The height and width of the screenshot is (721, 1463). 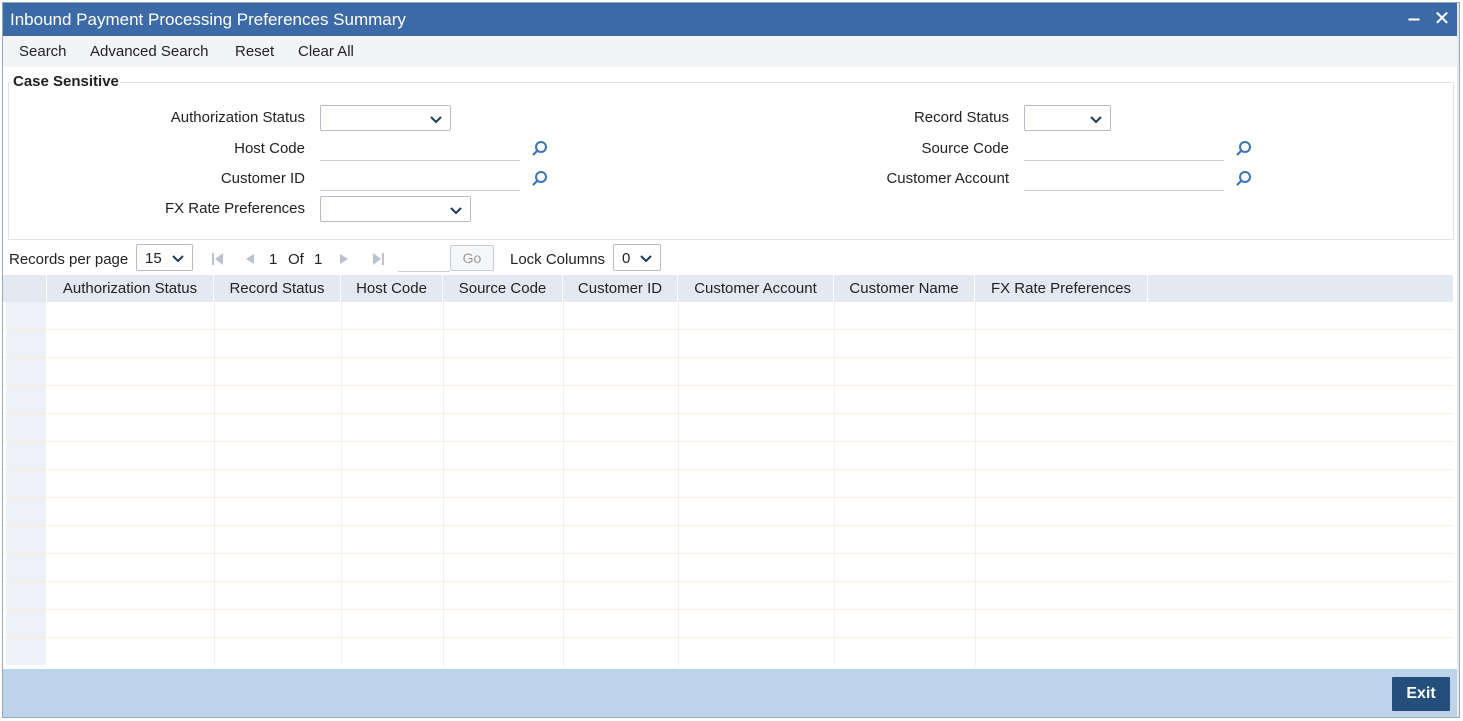 I want to click on source-code-label: Source Code, so click(x=965, y=148).